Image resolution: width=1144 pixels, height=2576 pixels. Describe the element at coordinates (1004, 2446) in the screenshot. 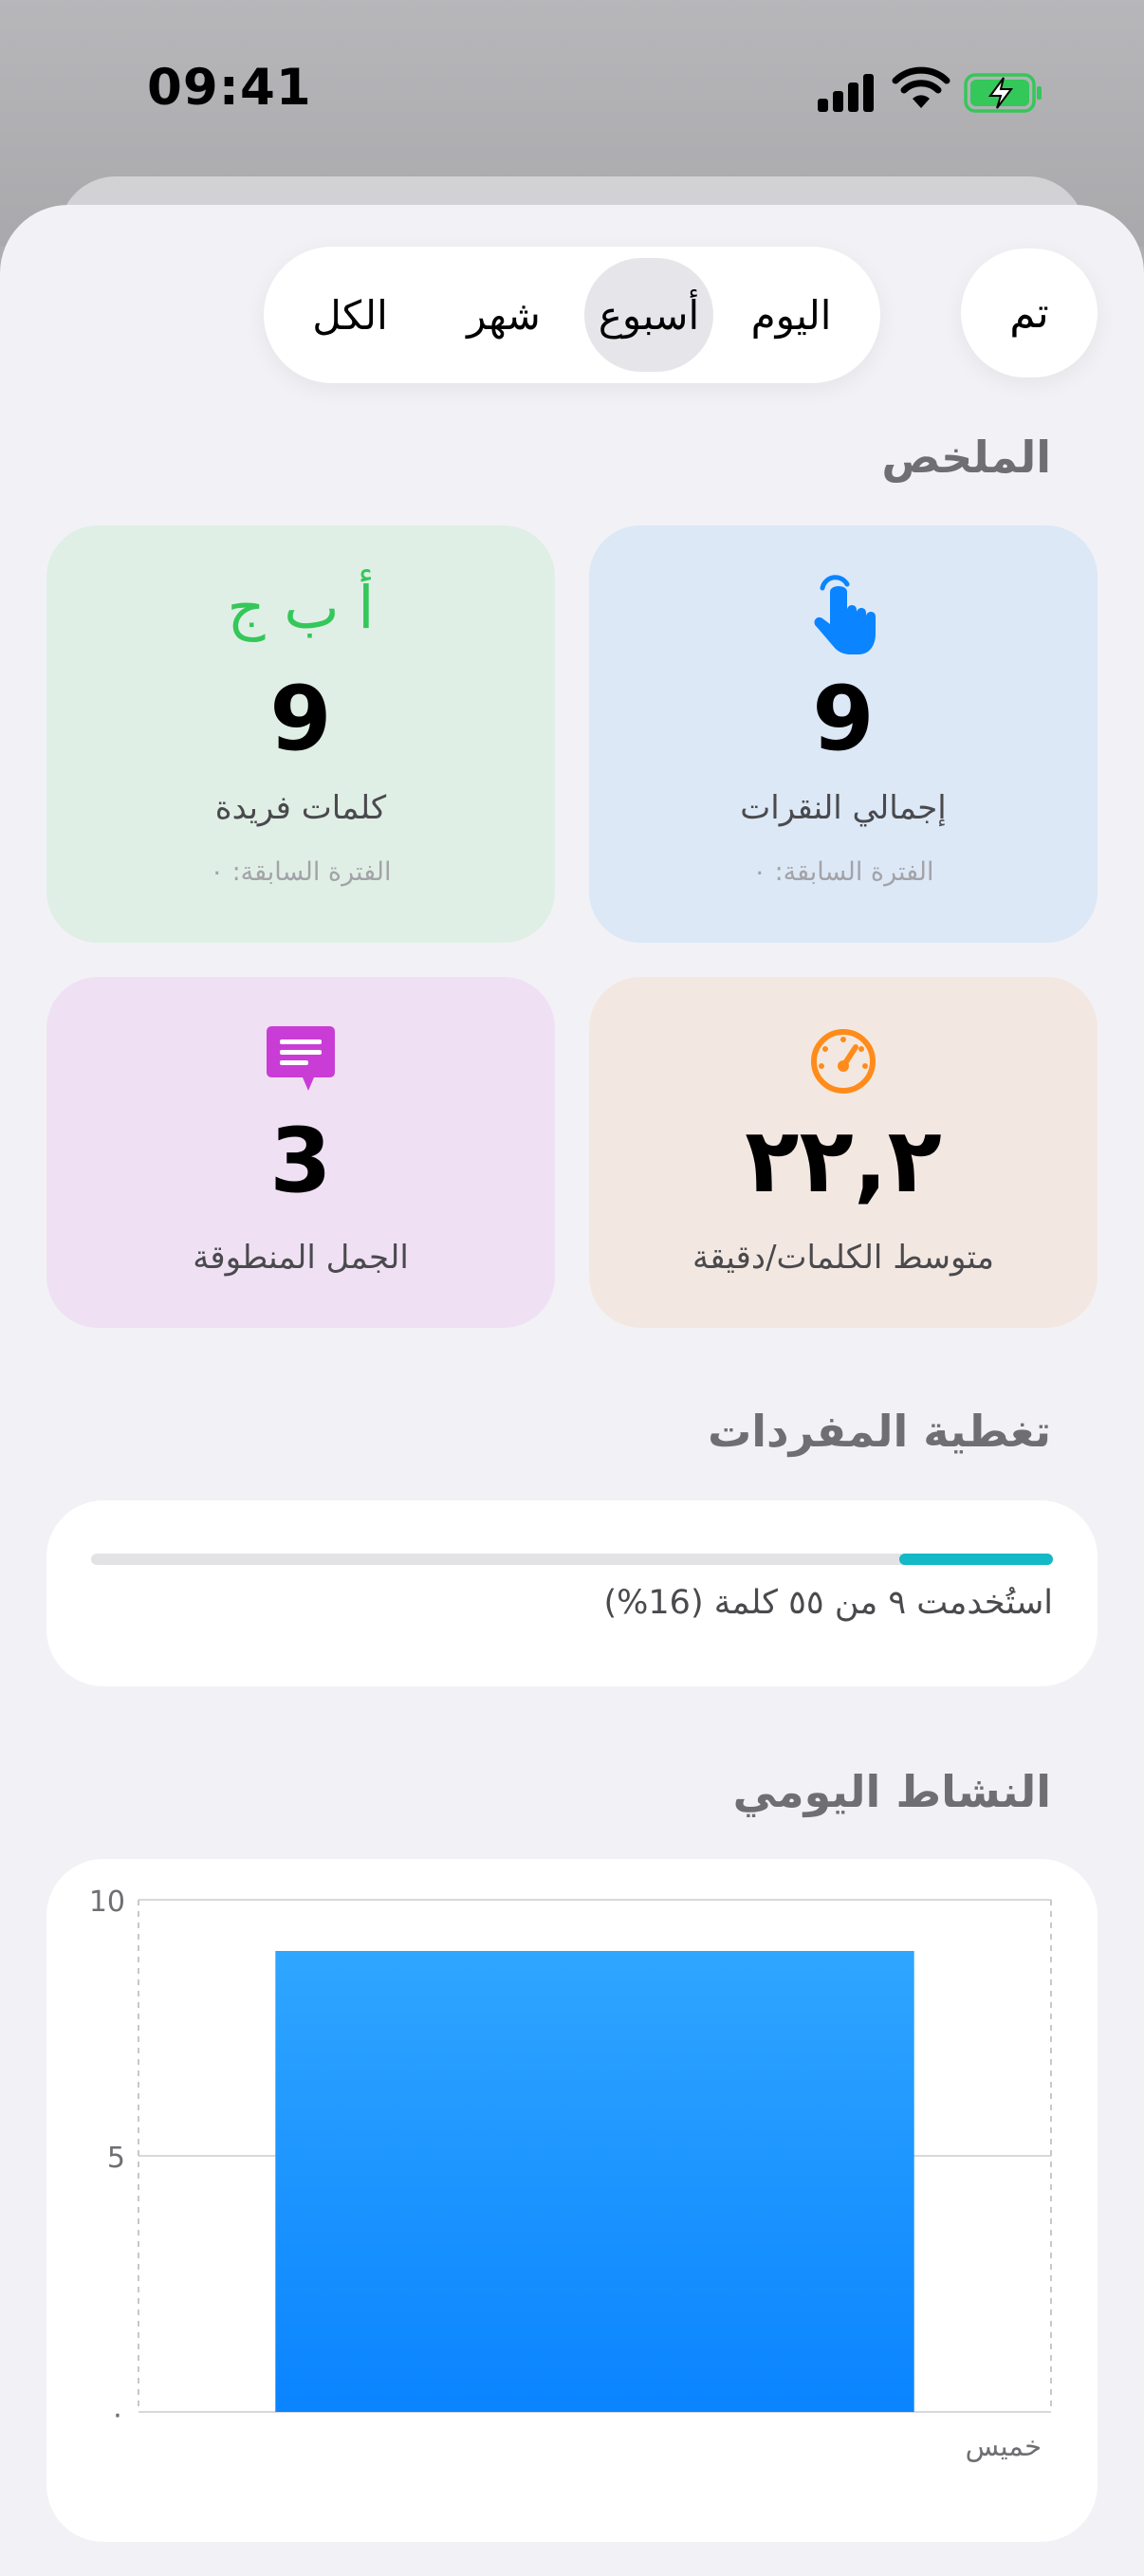

I see `chart-x-tick-label: خميس` at that location.